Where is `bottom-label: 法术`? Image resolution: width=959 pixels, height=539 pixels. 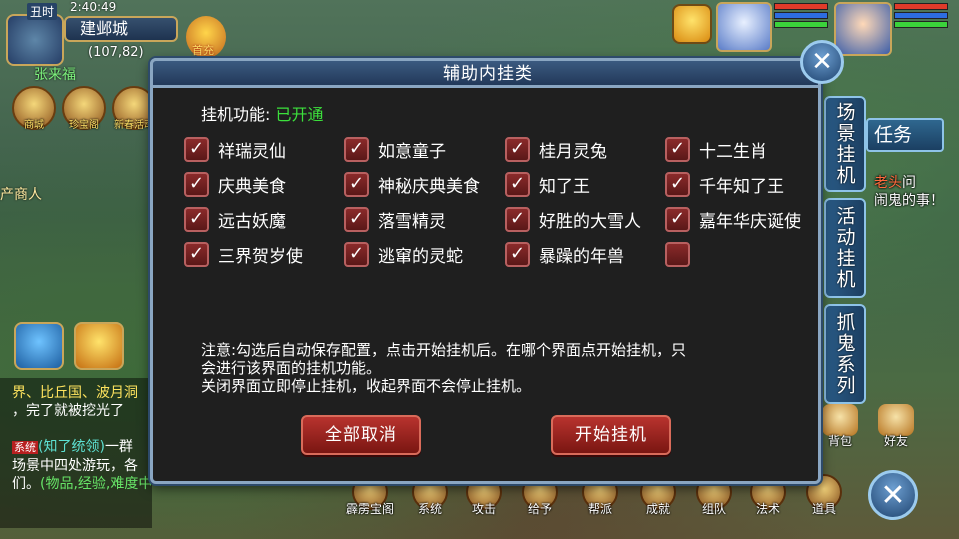 bottom-label: 法术 is located at coordinates (767, 509).